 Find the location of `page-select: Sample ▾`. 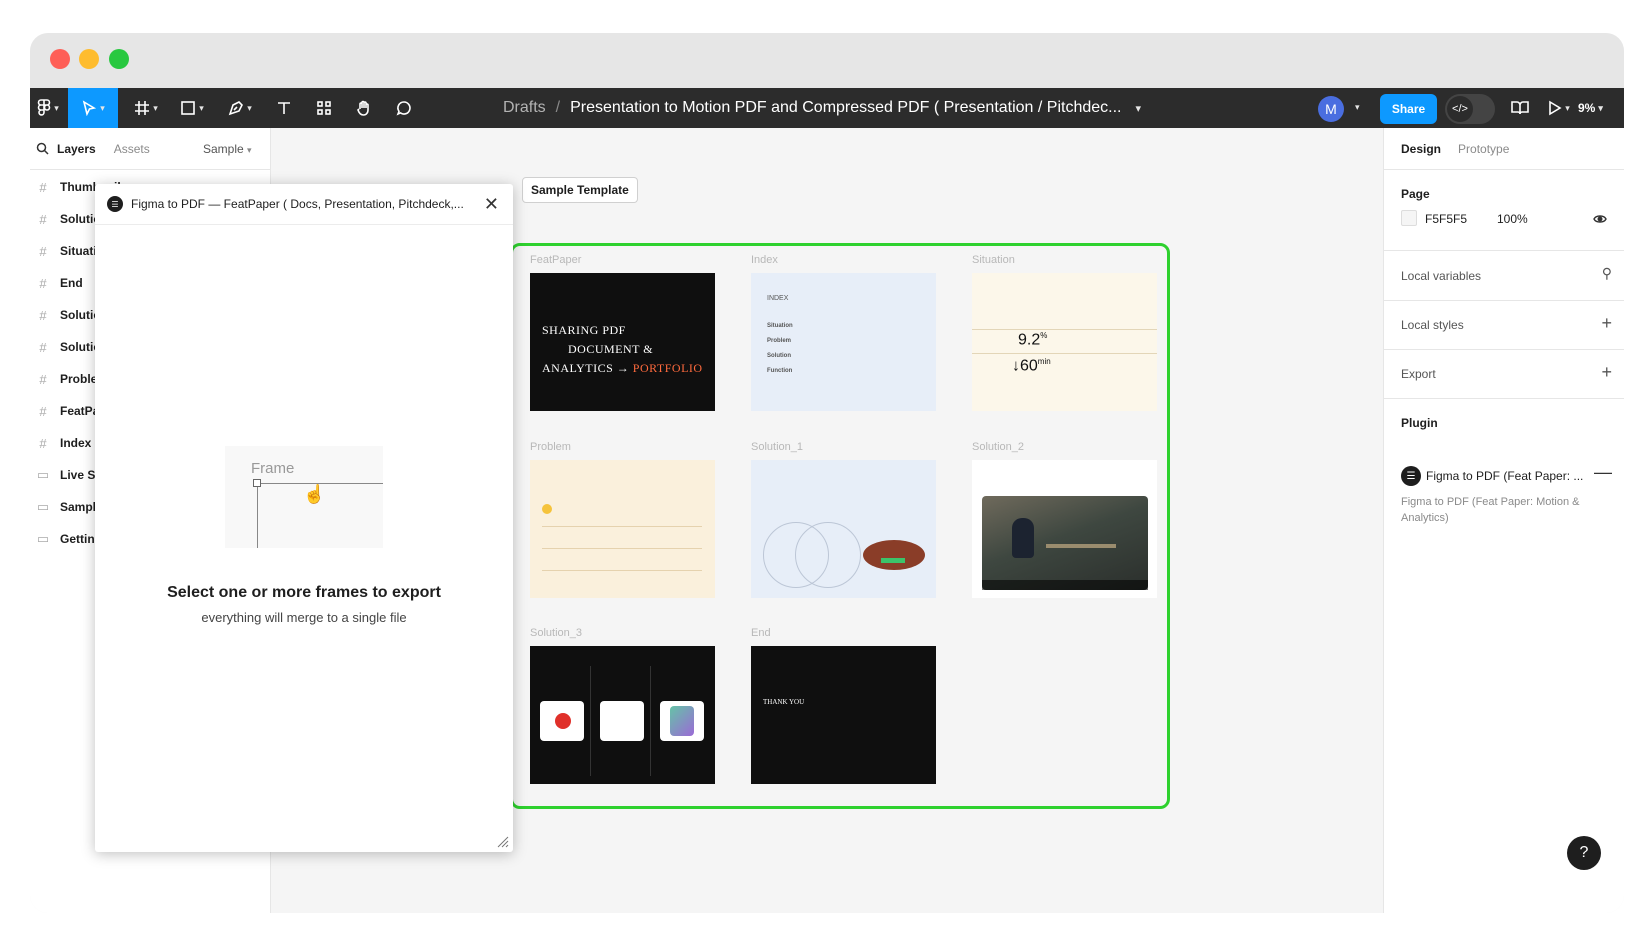

page-select: Sample ▾ is located at coordinates (227, 149).